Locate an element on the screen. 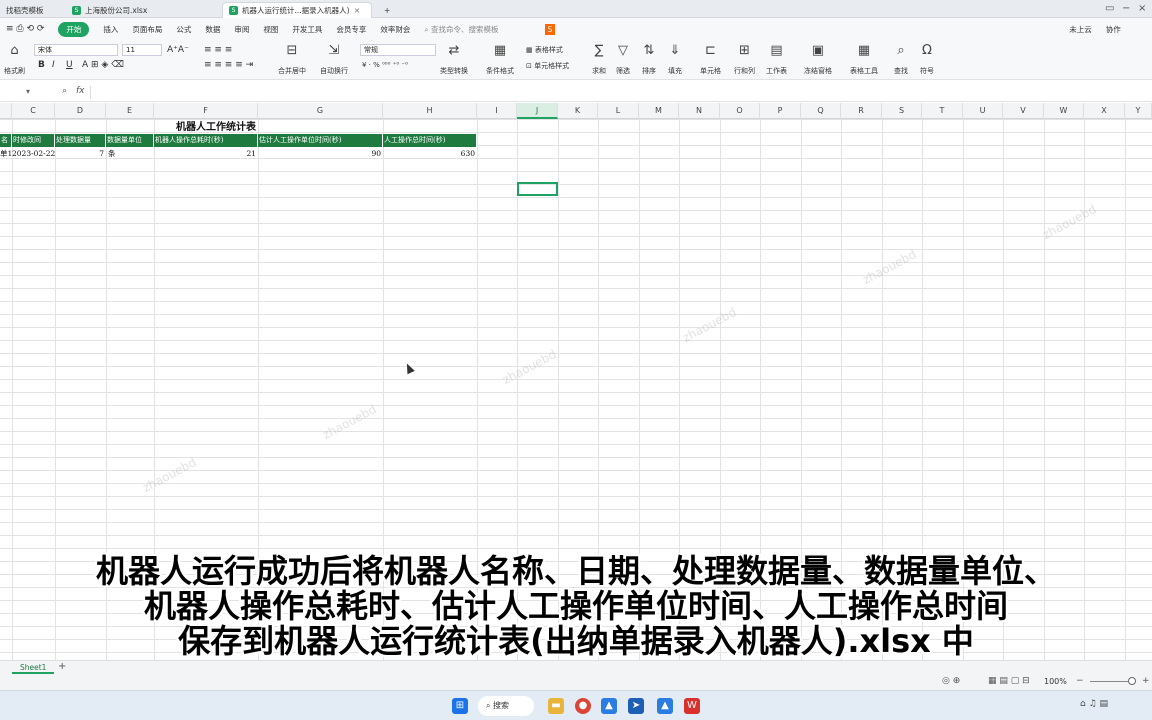 This screenshot has height=720, width=1152. underline-icon: U is located at coordinates (69, 65).